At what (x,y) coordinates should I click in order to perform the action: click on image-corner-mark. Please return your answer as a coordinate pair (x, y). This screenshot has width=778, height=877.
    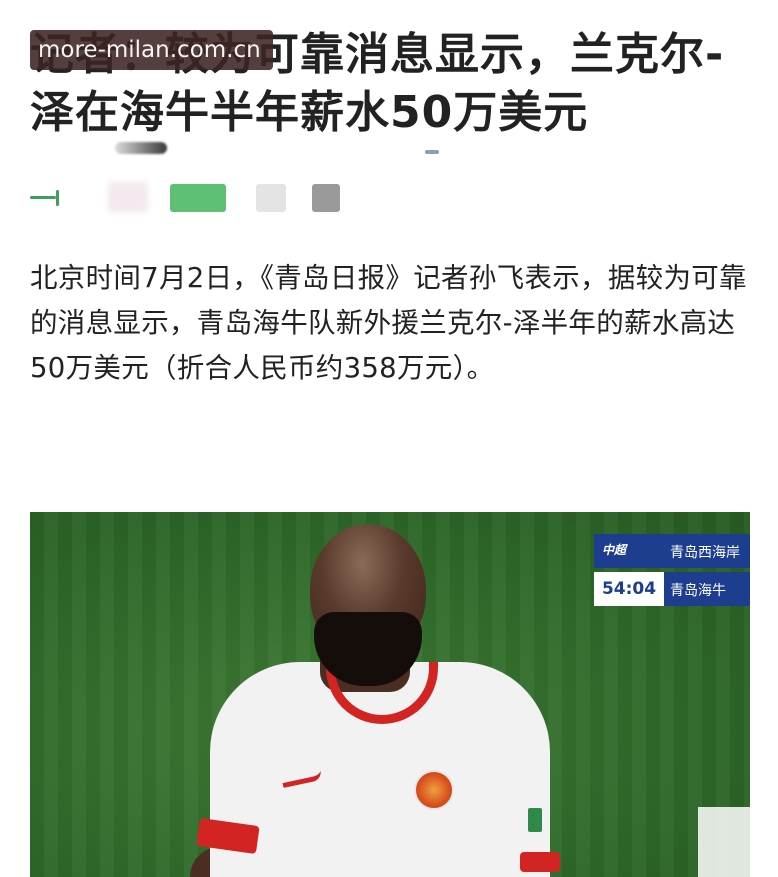
    Looking at the image, I should click on (724, 842).